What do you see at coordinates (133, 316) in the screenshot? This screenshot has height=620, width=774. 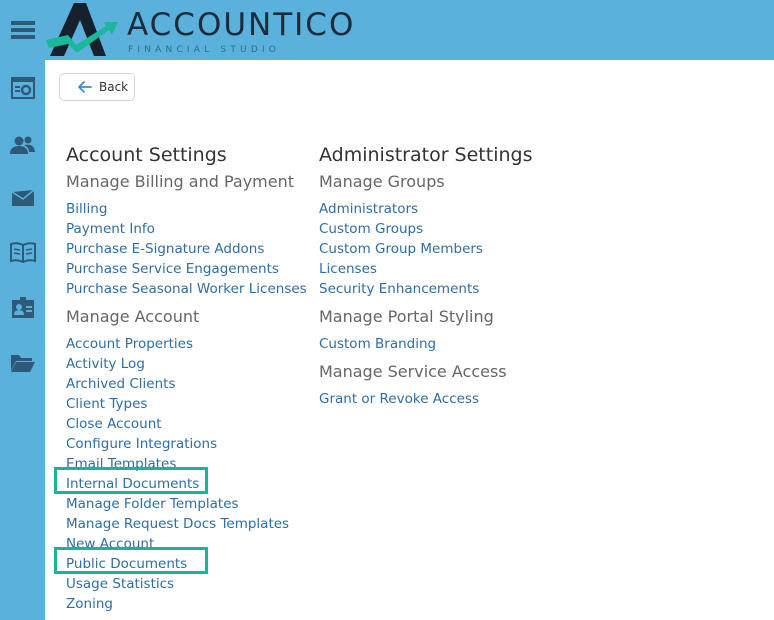 I see `group-title-manage-account: Manage Account` at bounding box center [133, 316].